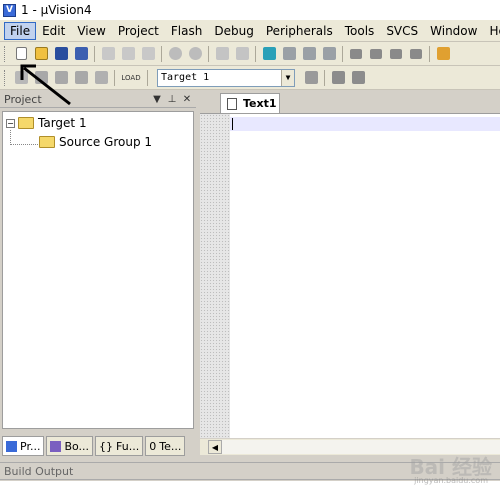 Image resolution: width=500 pixels, height=496 pixels. Describe the element at coordinates (356, 54) in the screenshot. I see `indent-icon` at that location.